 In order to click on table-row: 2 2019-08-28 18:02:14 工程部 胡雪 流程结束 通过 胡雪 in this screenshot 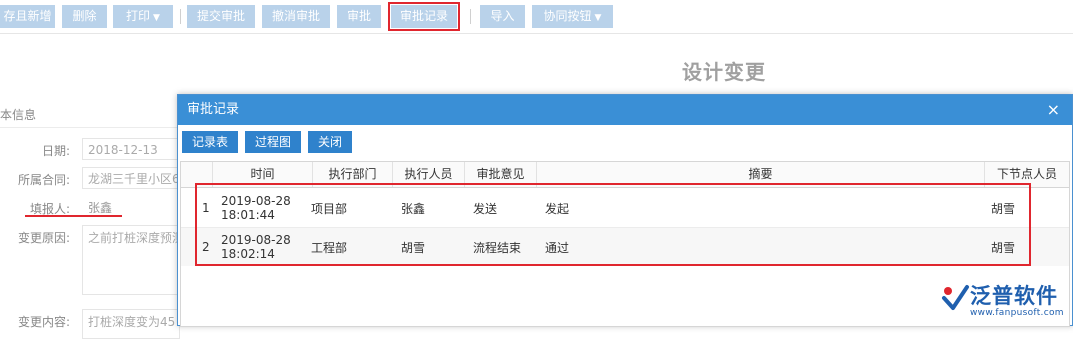, I will do `click(625, 247)`.